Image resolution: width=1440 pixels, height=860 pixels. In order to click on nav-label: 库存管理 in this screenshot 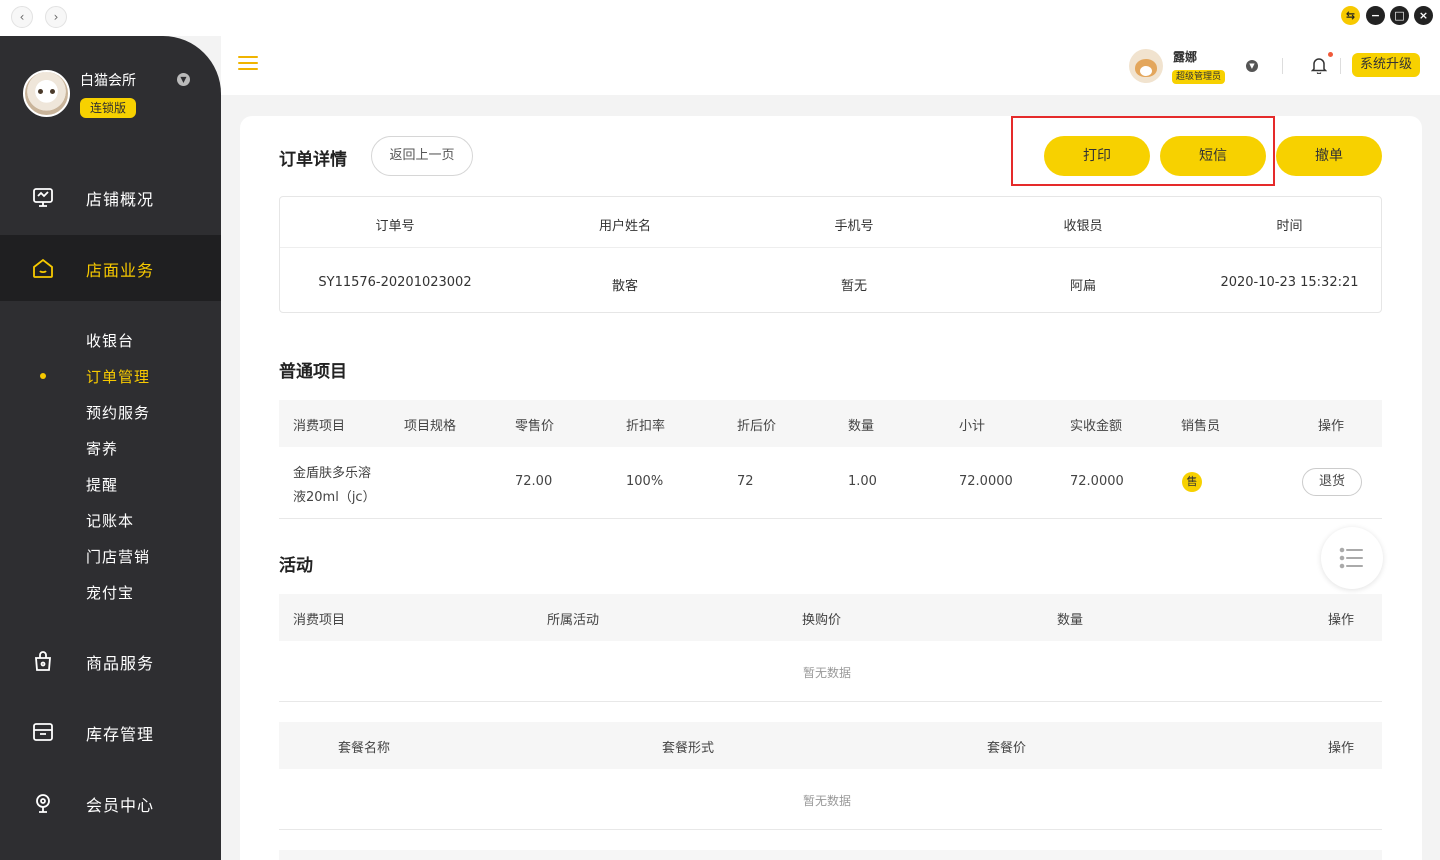, I will do `click(120, 734)`.